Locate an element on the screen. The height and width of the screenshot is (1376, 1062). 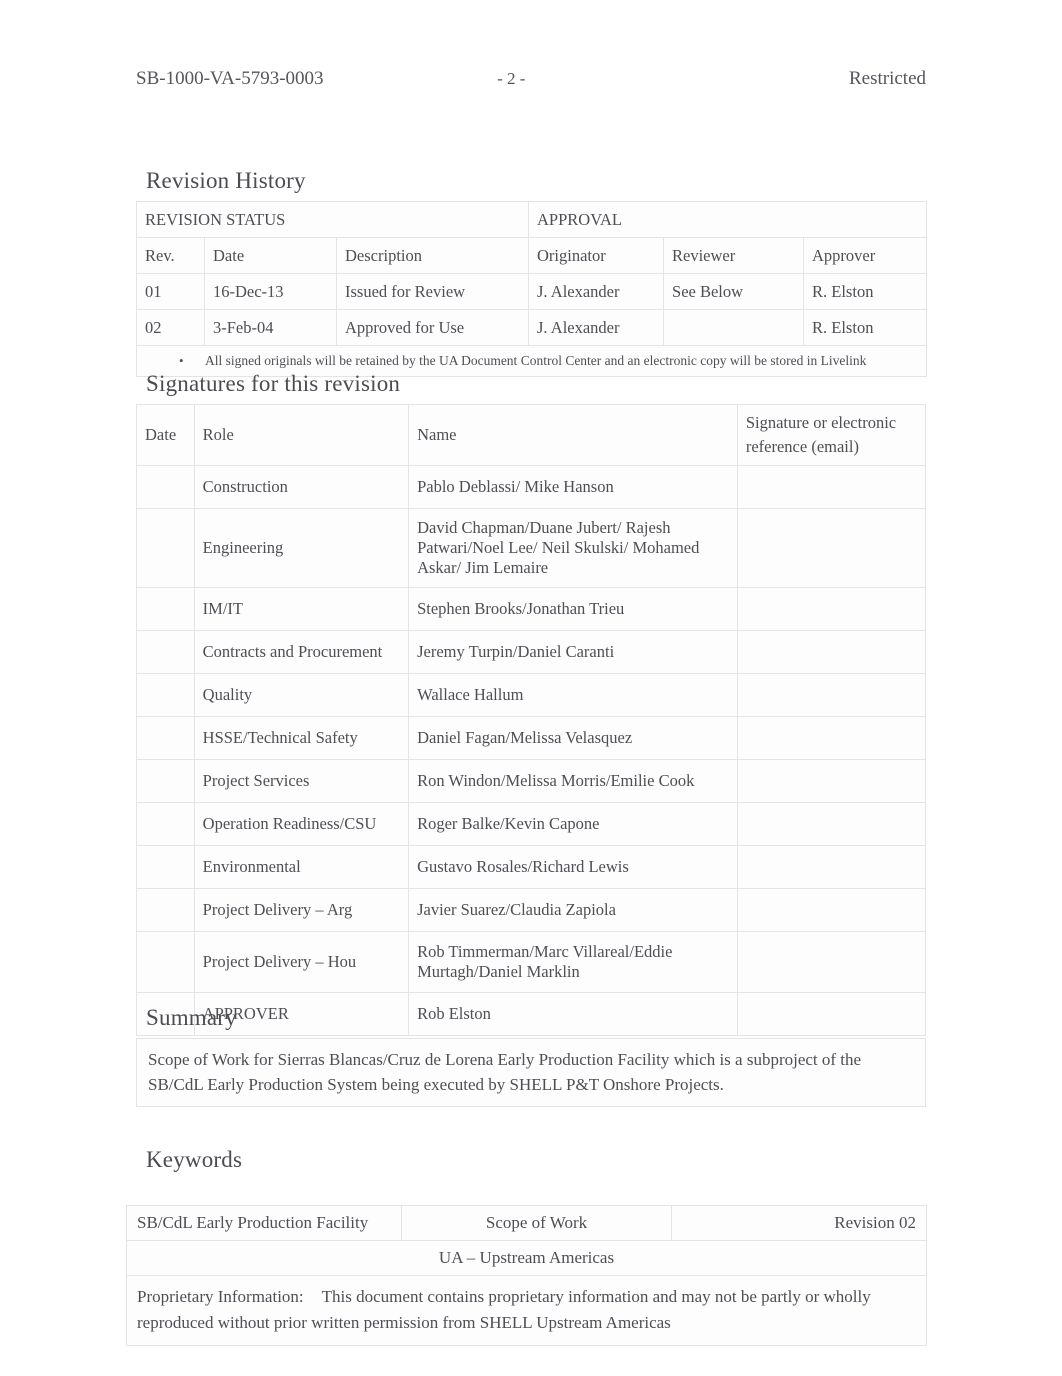
cell-role: Construction is located at coordinates (301, 487).